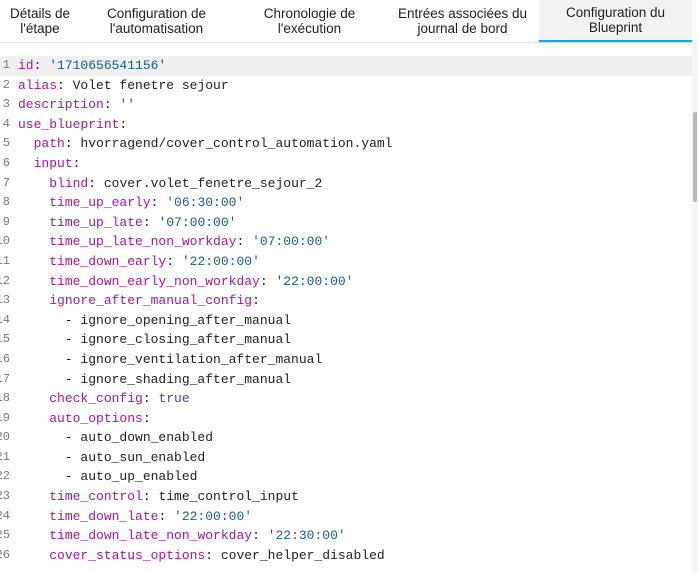 The image size is (698, 573). Describe the element at coordinates (154, 281) in the screenshot. I see `yaml-key: time_down_early_non_workday` at that location.